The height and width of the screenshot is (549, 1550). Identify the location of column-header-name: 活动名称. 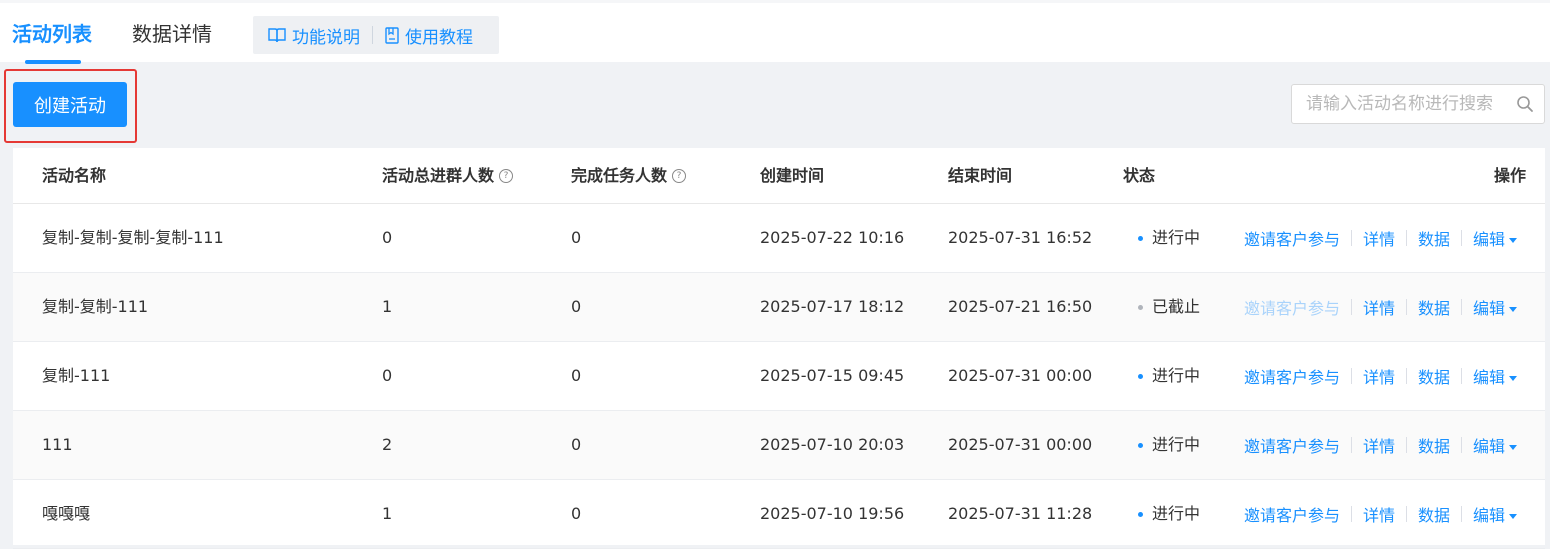
(74, 175).